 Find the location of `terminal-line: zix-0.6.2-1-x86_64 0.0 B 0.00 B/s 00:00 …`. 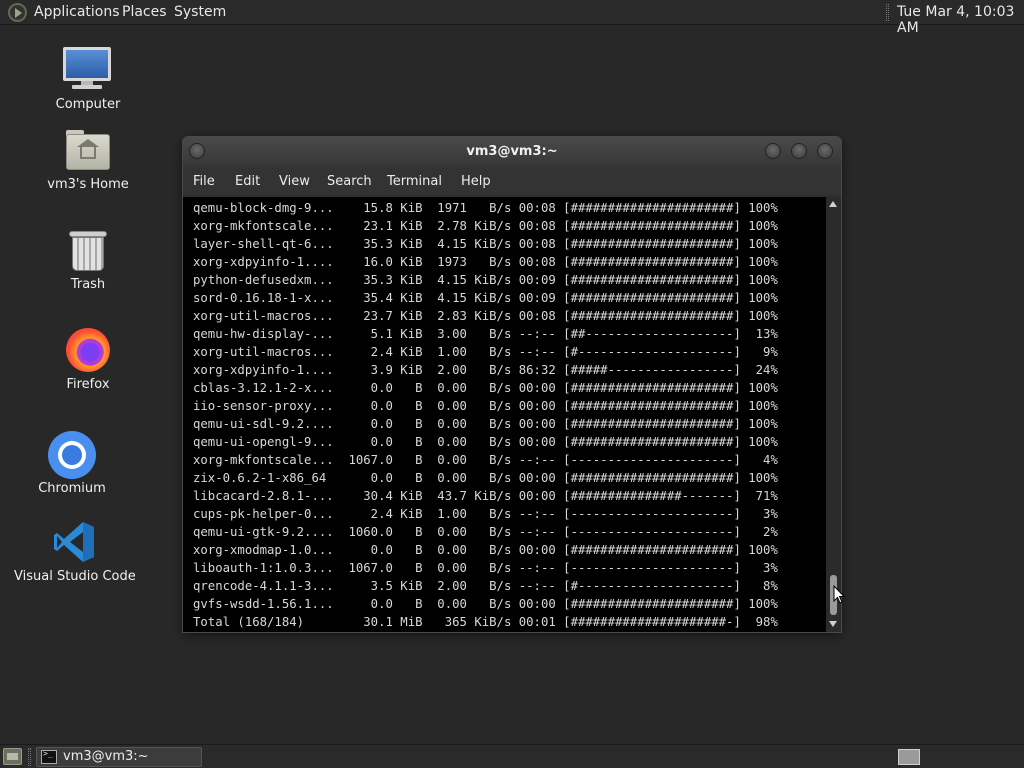

terminal-line: zix-0.6.2-1-x86_64 0.0 B 0.00 B/s 00:00 … is located at coordinates (485, 478).